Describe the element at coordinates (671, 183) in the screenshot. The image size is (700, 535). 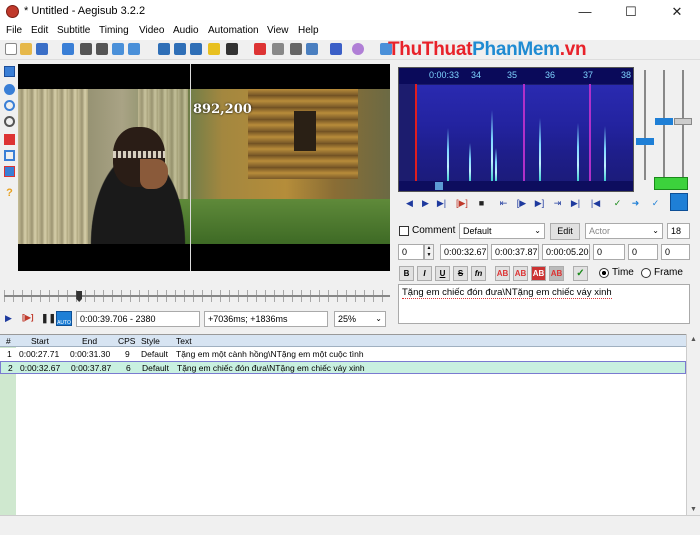
I see `audio-link-toggle` at that location.